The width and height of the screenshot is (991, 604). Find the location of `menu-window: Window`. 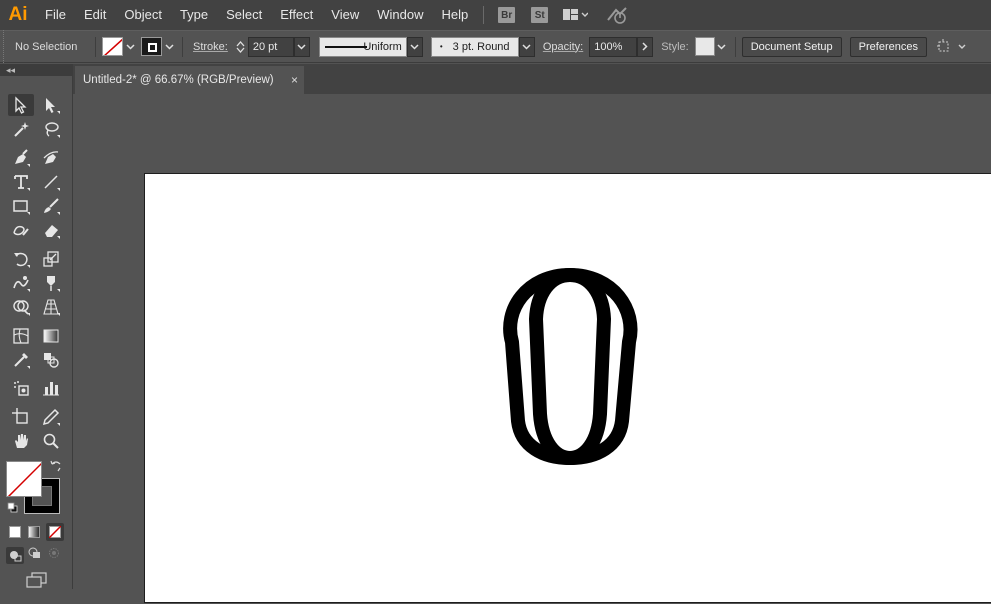

menu-window: Window is located at coordinates (400, 15).